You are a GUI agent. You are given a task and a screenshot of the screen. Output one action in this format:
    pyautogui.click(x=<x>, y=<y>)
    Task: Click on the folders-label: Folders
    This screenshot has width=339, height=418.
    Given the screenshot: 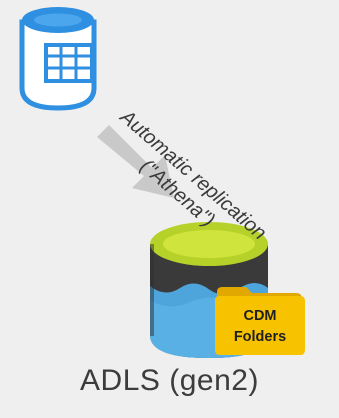 What is the action you would take?
    pyautogui.click(x=260, y=337)
    